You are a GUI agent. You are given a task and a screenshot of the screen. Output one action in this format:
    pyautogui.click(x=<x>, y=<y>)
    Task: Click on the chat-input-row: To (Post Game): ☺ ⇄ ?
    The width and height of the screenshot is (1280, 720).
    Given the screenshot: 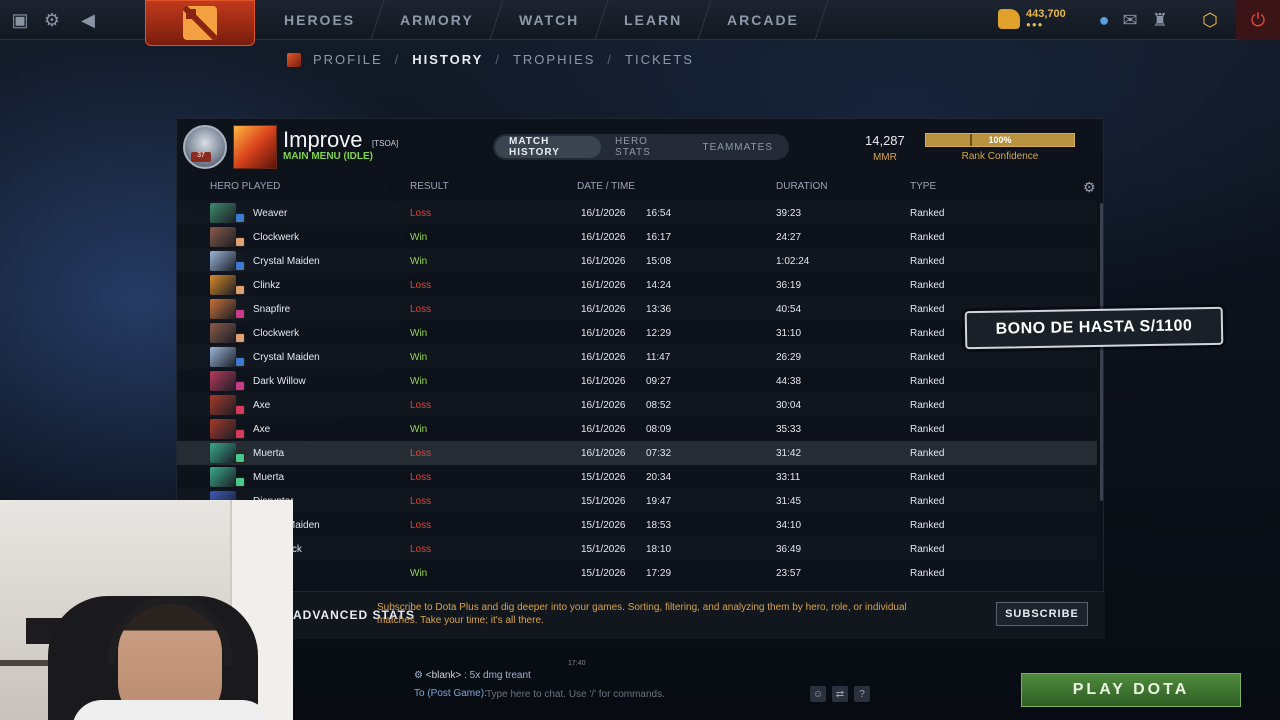 What is the action you would take?
    pyautogui.click(x=642, y=695)
    